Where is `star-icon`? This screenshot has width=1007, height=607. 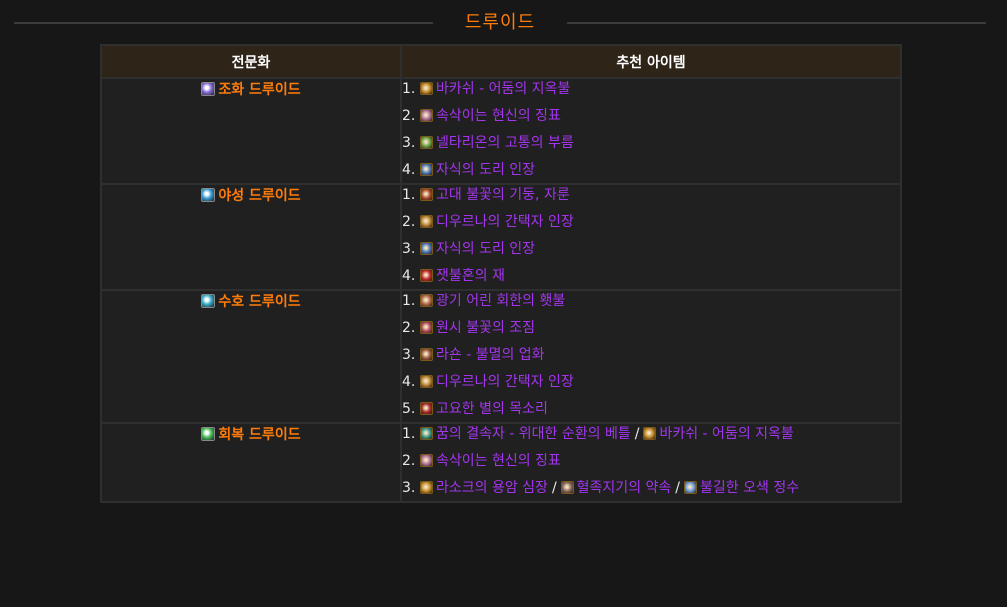 star-icon is located at coordinates (426, 408).